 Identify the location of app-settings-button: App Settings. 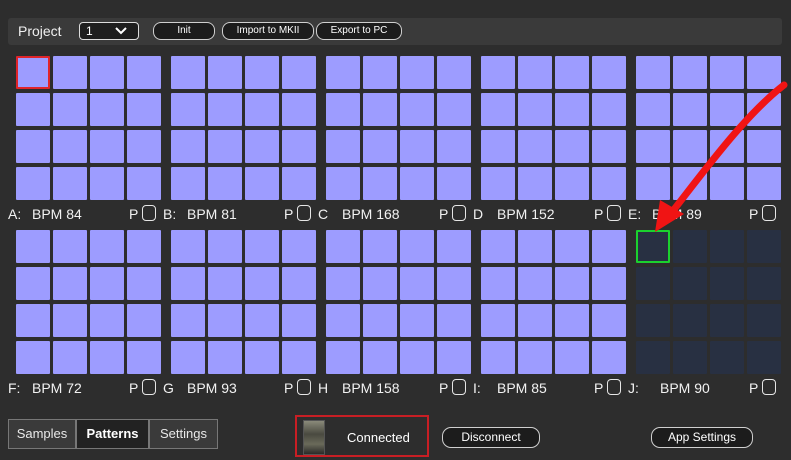
(702, 437).